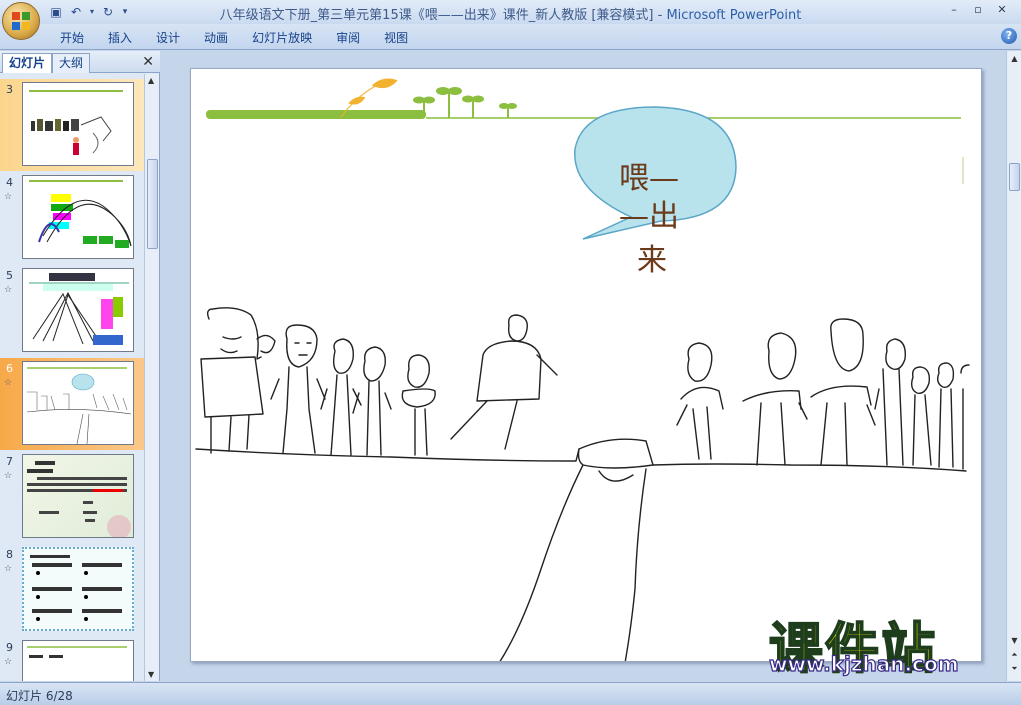 The image size is (1021, 705). I want to click on bubble-text-line-1: 喂—, so click(649, 178).